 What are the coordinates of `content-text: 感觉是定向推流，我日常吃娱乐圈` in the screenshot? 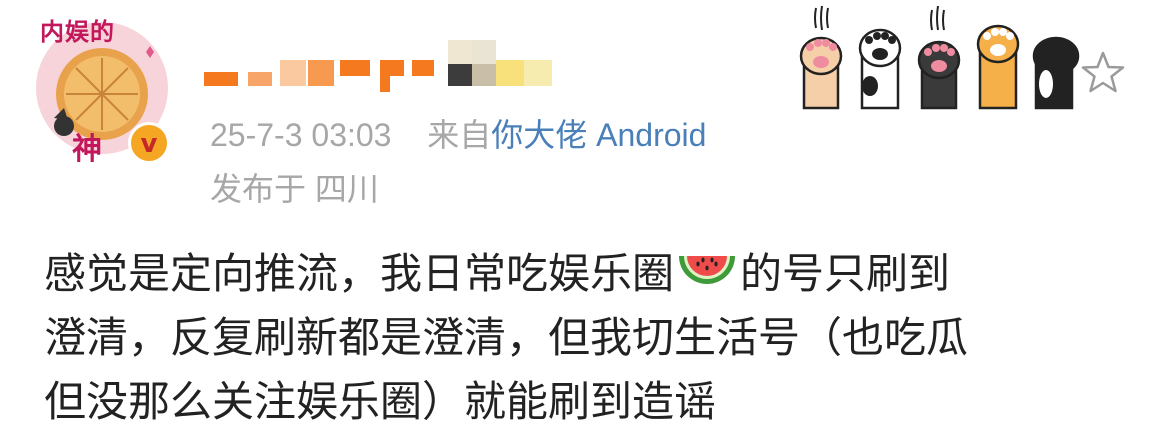 It's located at (359, 273).